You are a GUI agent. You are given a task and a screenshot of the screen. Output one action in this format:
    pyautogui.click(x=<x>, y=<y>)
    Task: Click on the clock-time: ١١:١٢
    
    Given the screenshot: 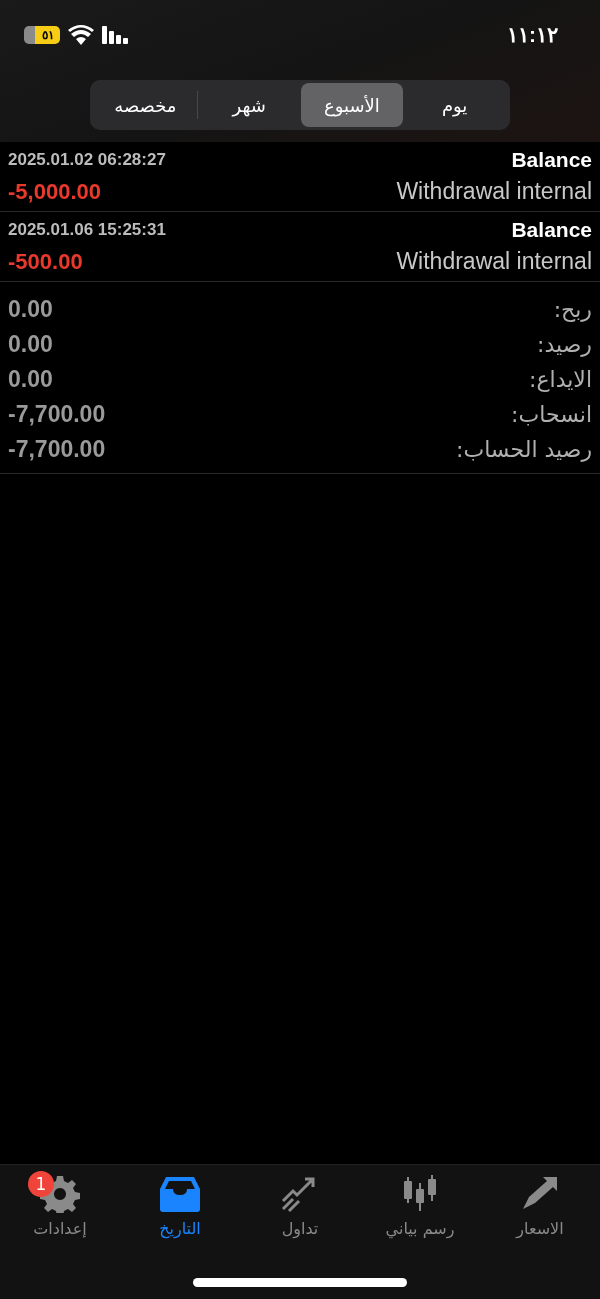 What is the action you would take?
    pyautogui.click(x=532, y=35)
    